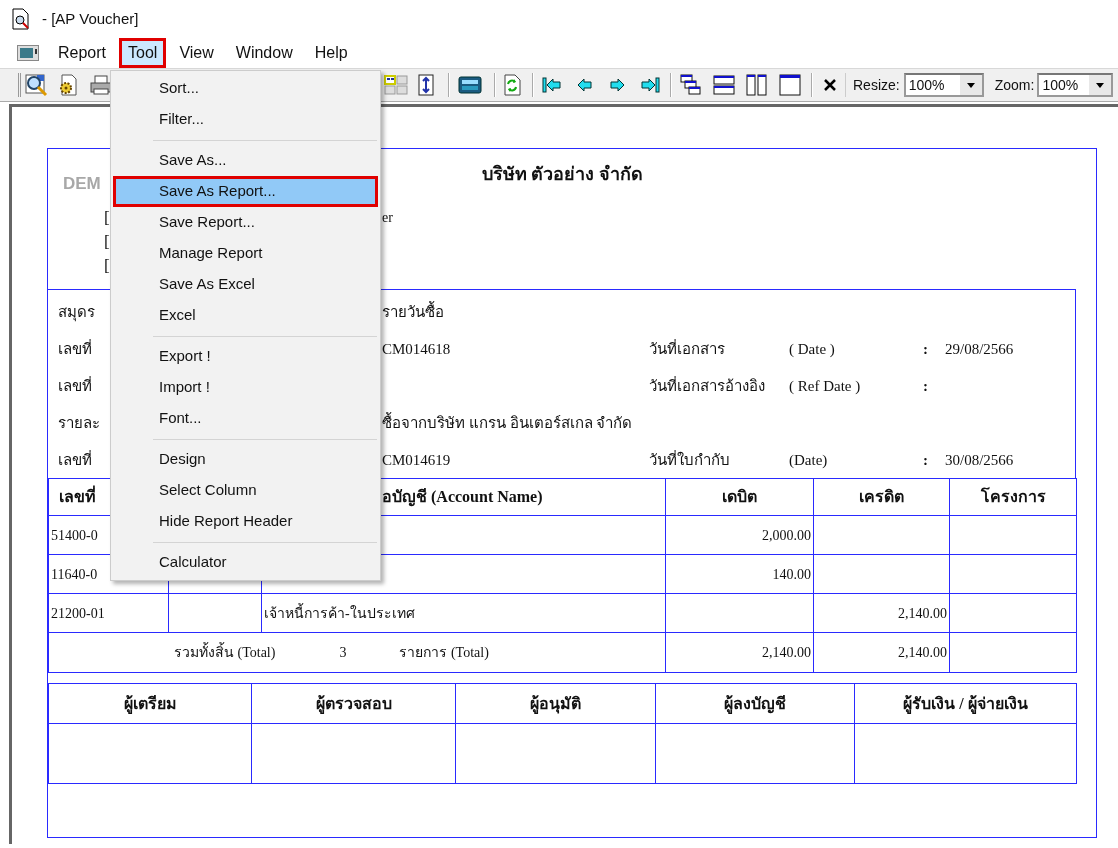 The width and height of the screenshot is (1118, 848). I want to click on date-label: วันที่ใบกำกับ, so click(690, 460).